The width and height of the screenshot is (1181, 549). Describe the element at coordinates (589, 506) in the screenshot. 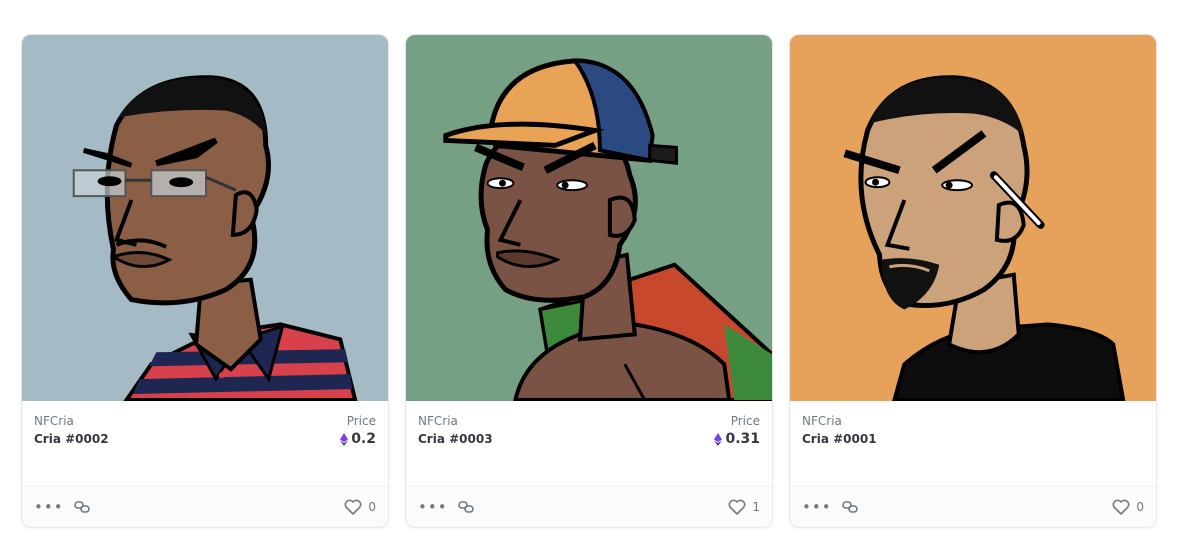

I see `card-footer: ••• 1` at that location.